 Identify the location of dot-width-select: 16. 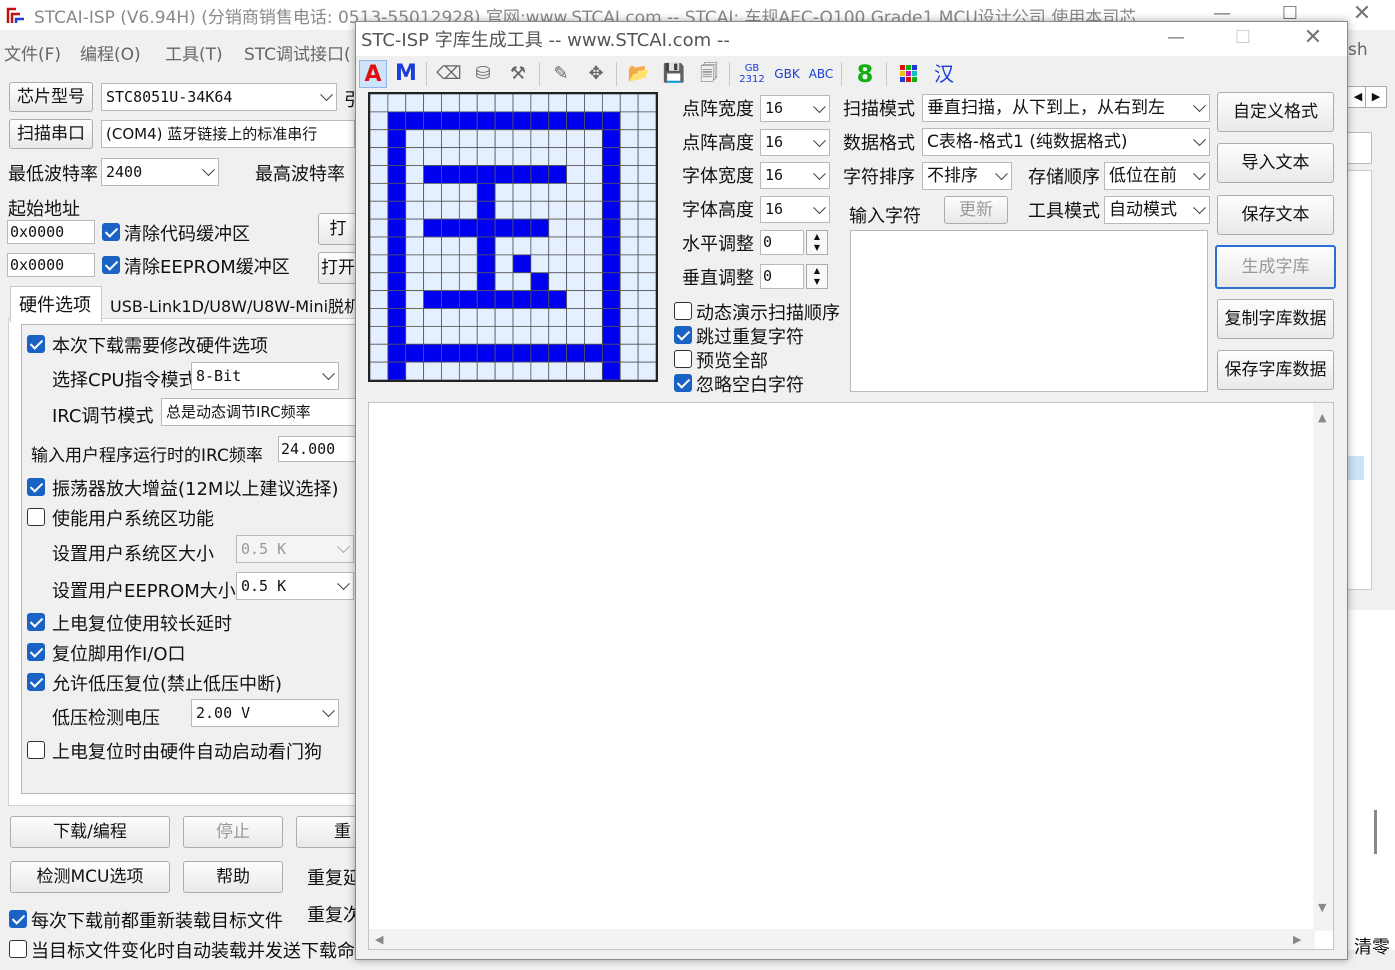
(795, 108).